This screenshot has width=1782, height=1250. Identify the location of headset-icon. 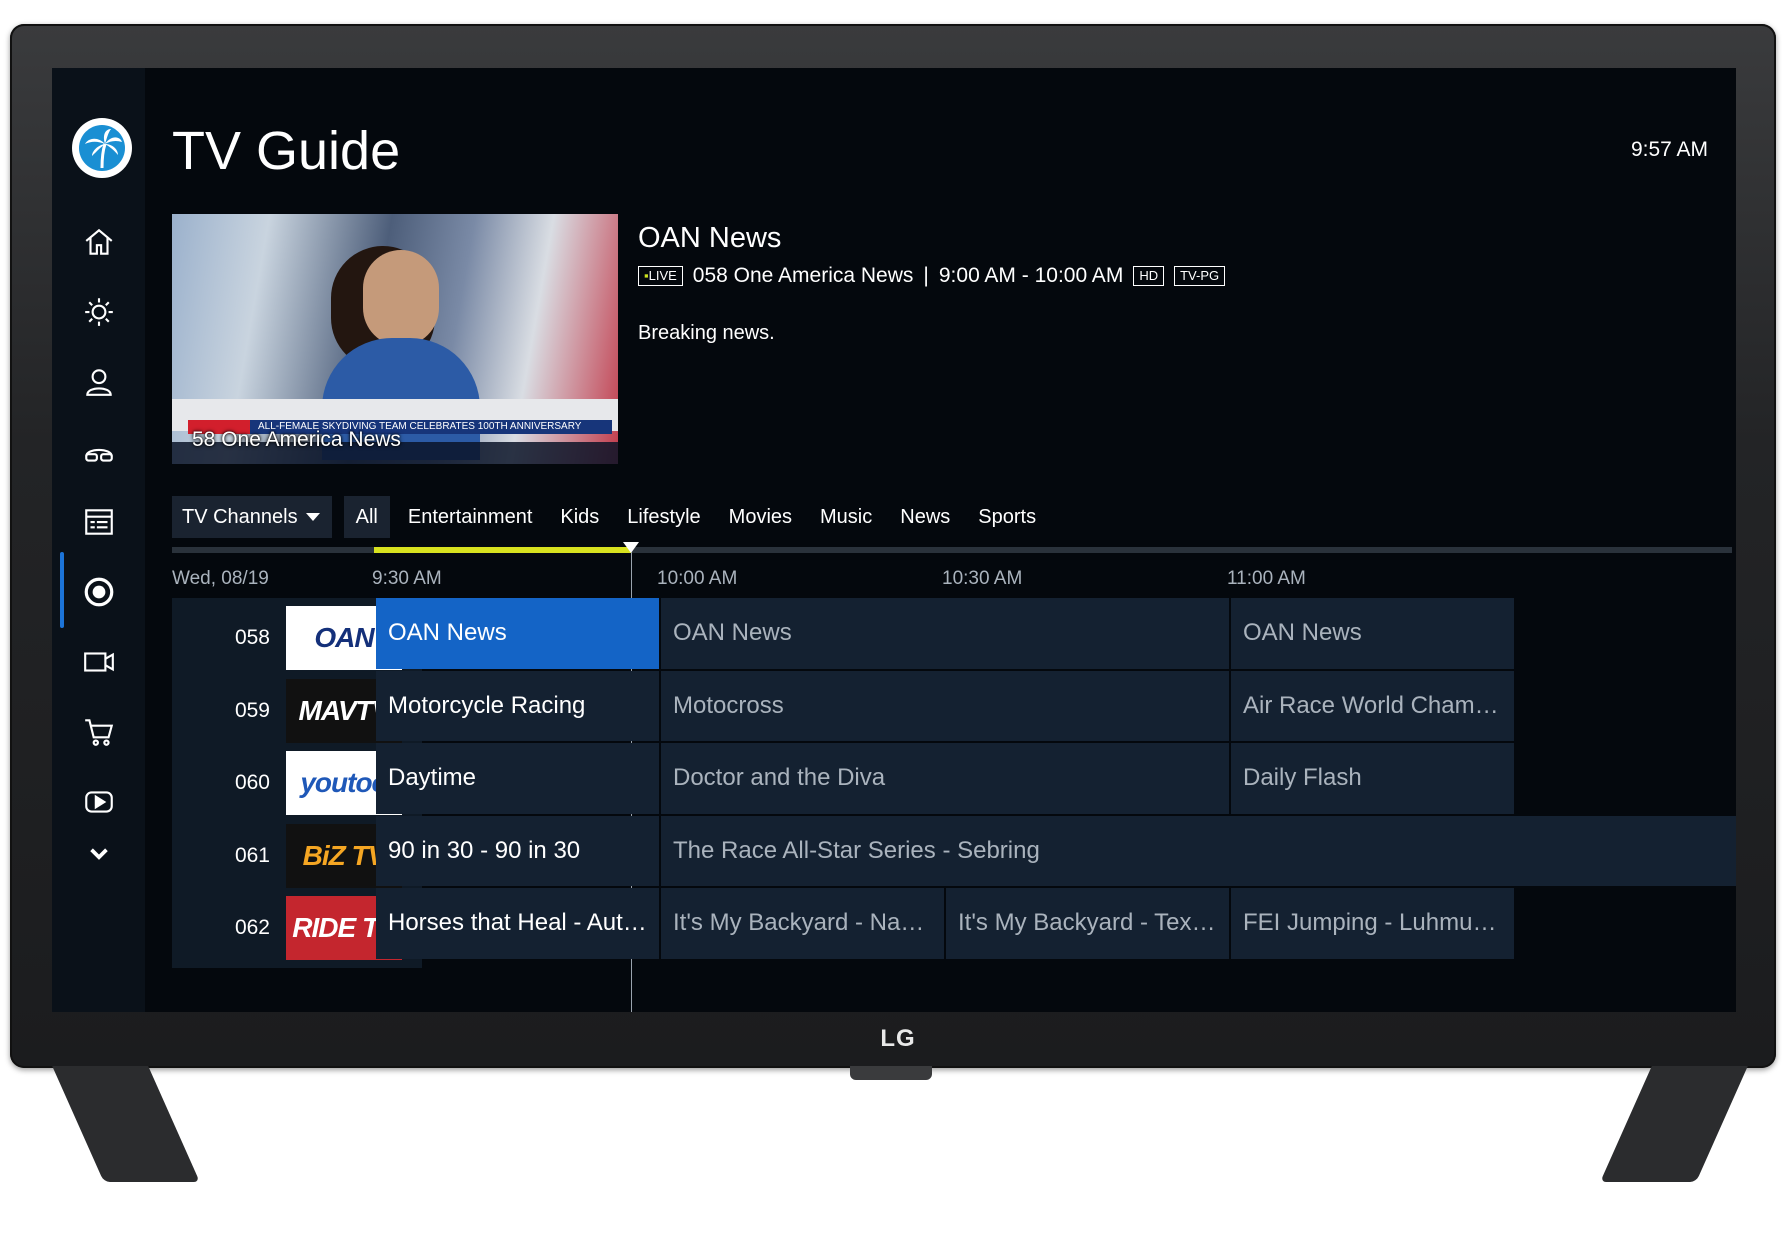
(99, 455).